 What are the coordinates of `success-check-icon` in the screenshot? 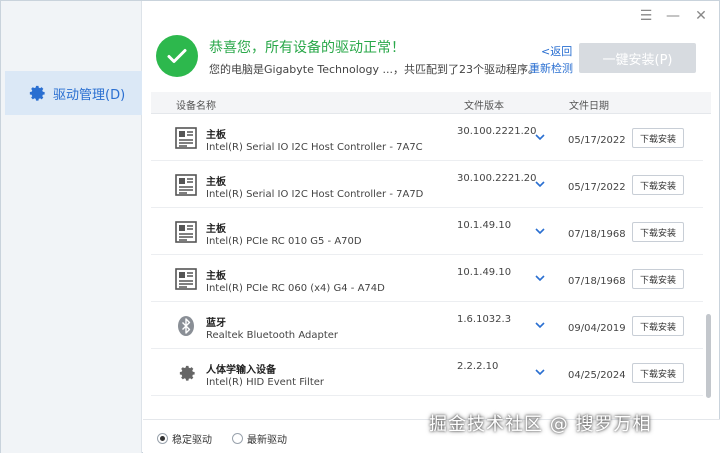 It's located at (177, 56).